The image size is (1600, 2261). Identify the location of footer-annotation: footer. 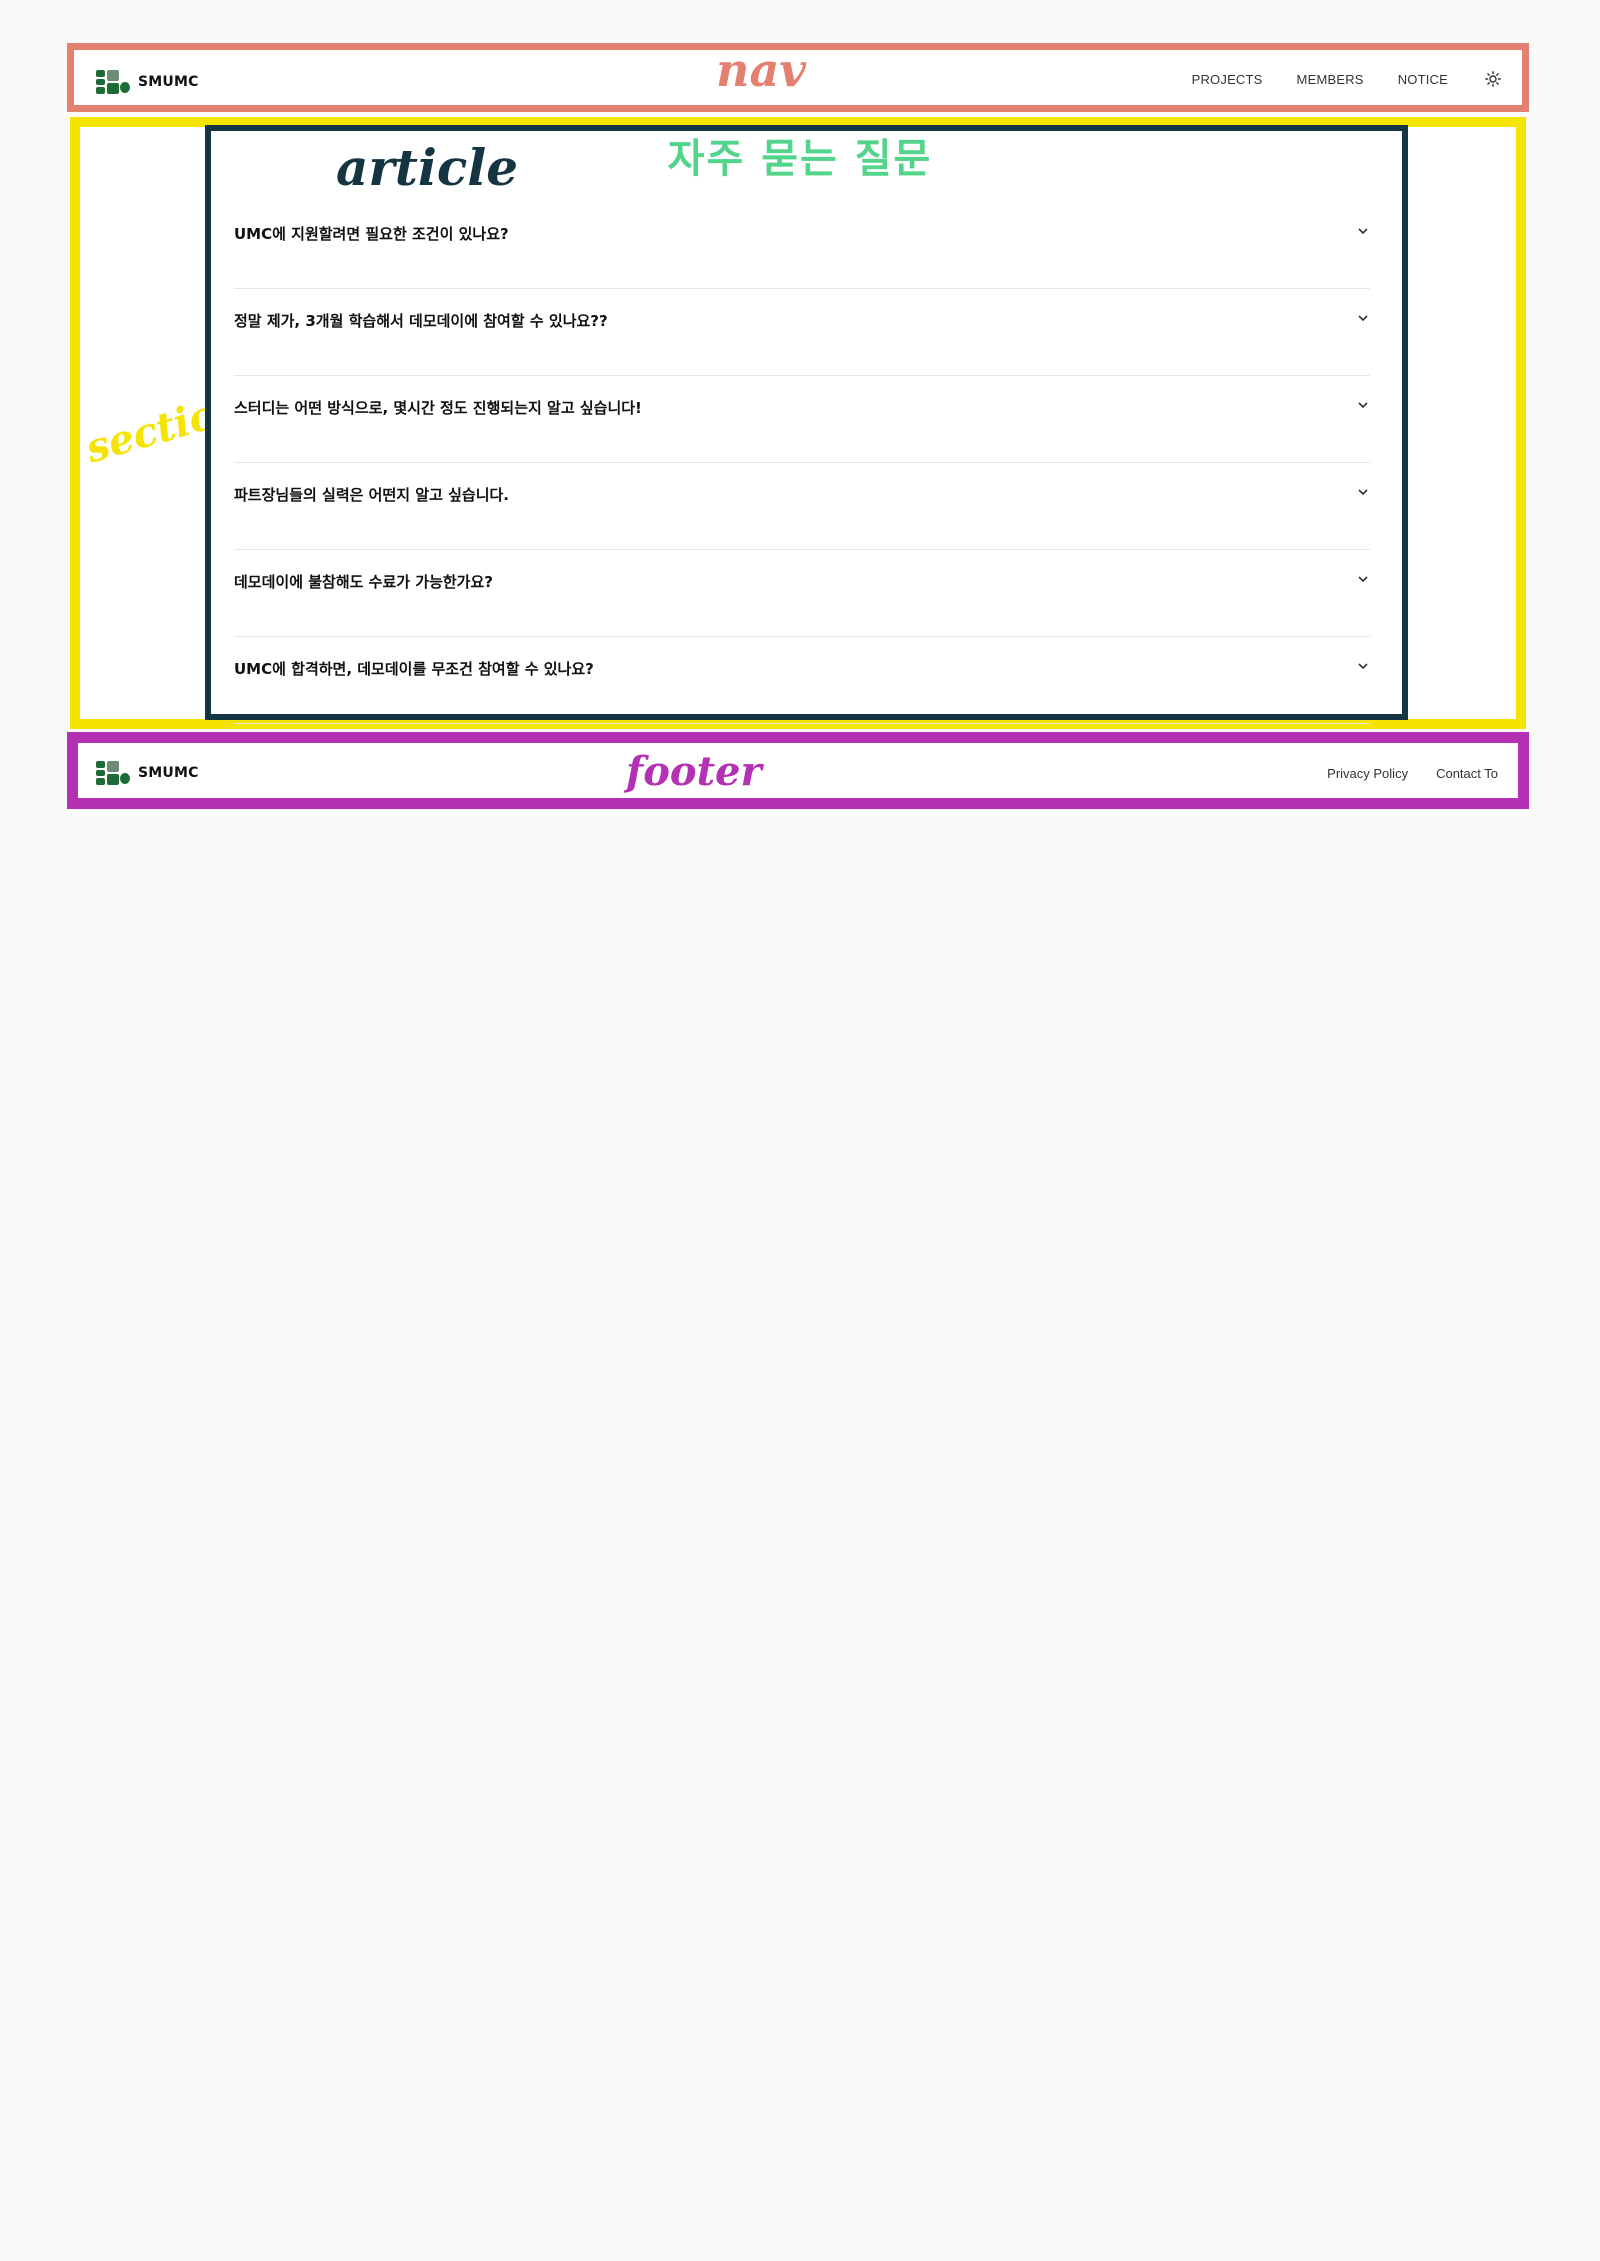
(694, 771).